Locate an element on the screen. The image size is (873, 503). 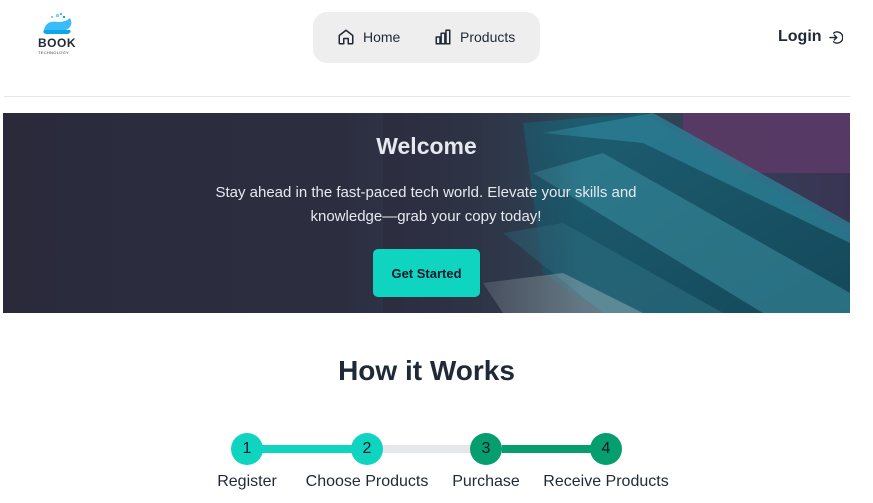
book-logo-icon is located at coordinates (57, 23).